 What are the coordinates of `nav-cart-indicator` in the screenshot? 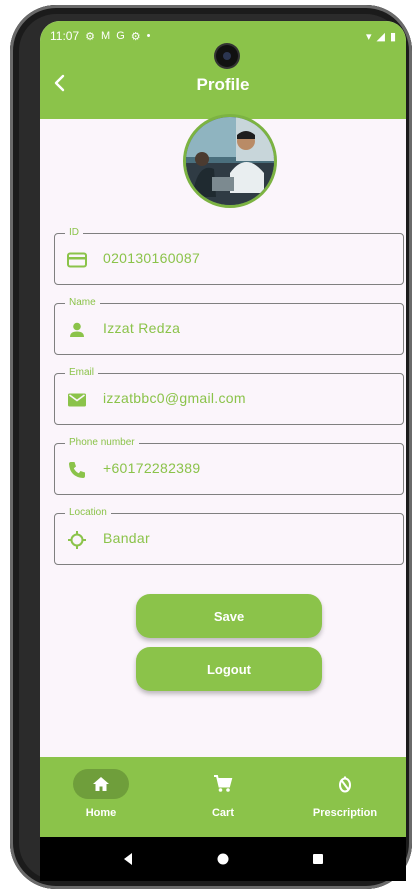 It's located at (223, 784).